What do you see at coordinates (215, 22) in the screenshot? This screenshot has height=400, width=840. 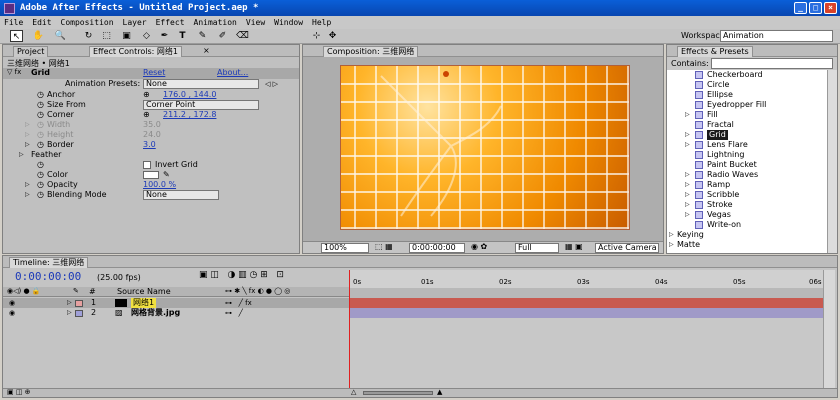 I see `menu-animation: Animation` at bounding box center [215, 22].